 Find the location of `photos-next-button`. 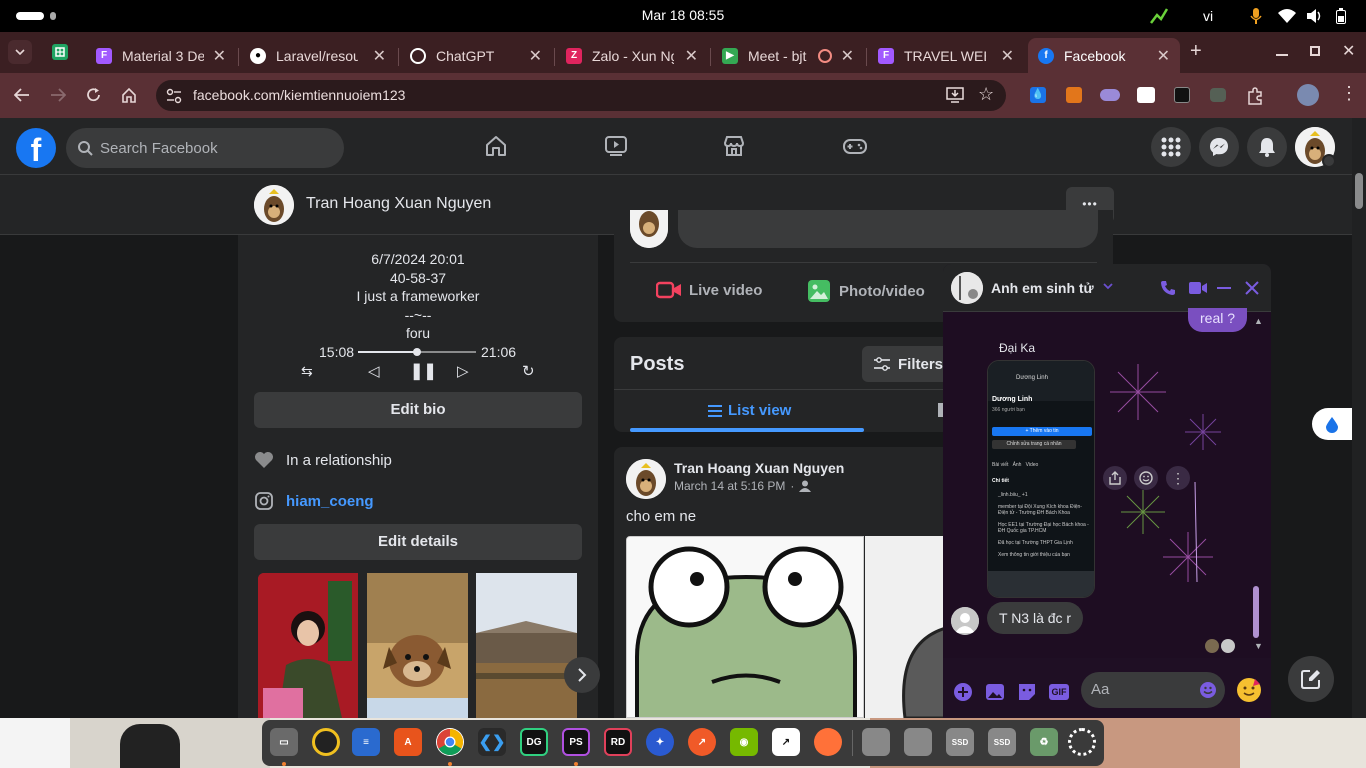

photos-next-button is located at coordinates (582, 675).